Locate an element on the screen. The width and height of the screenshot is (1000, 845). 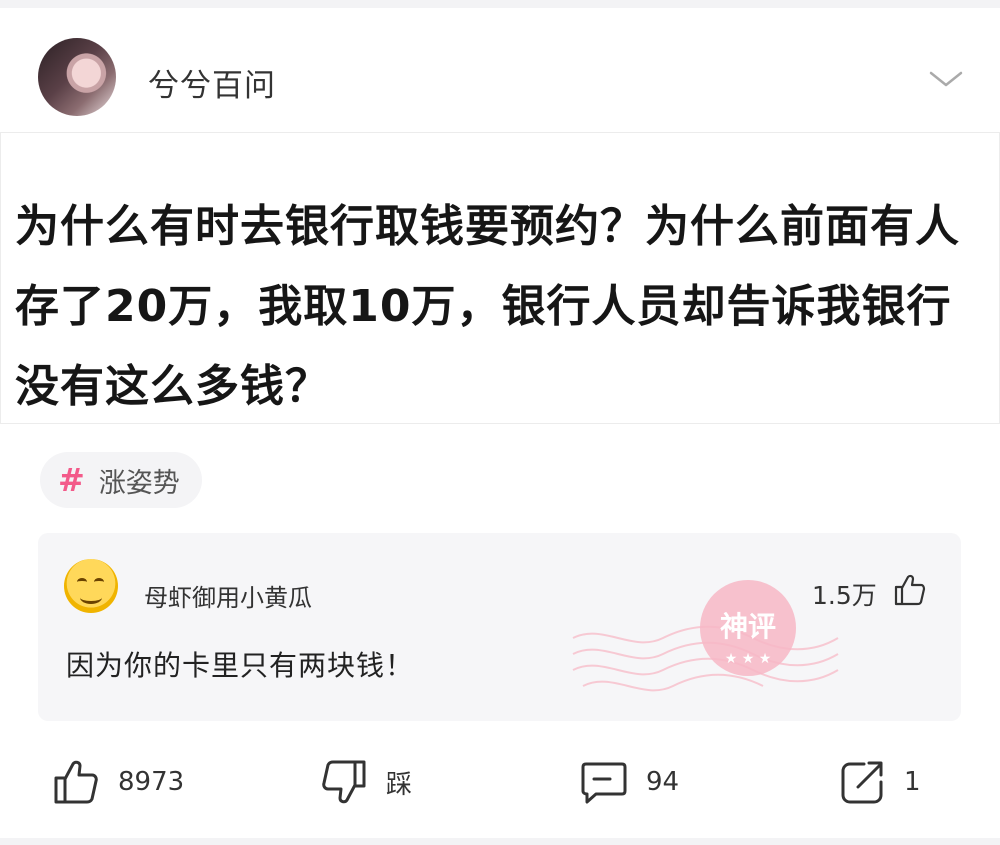
dislike-button: 踩 is located at coordinates (366, 782).